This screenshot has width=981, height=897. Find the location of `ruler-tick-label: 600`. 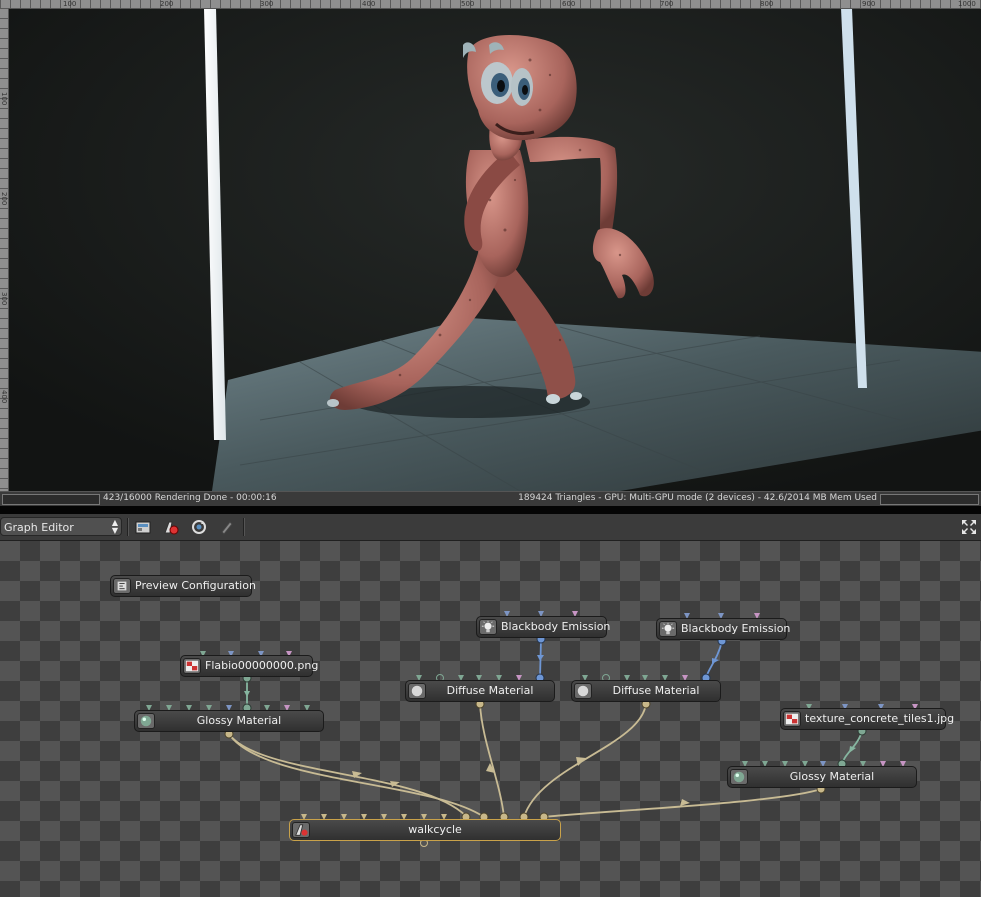

ruler-tick-label: 600 is located at coordinates (569, 4).